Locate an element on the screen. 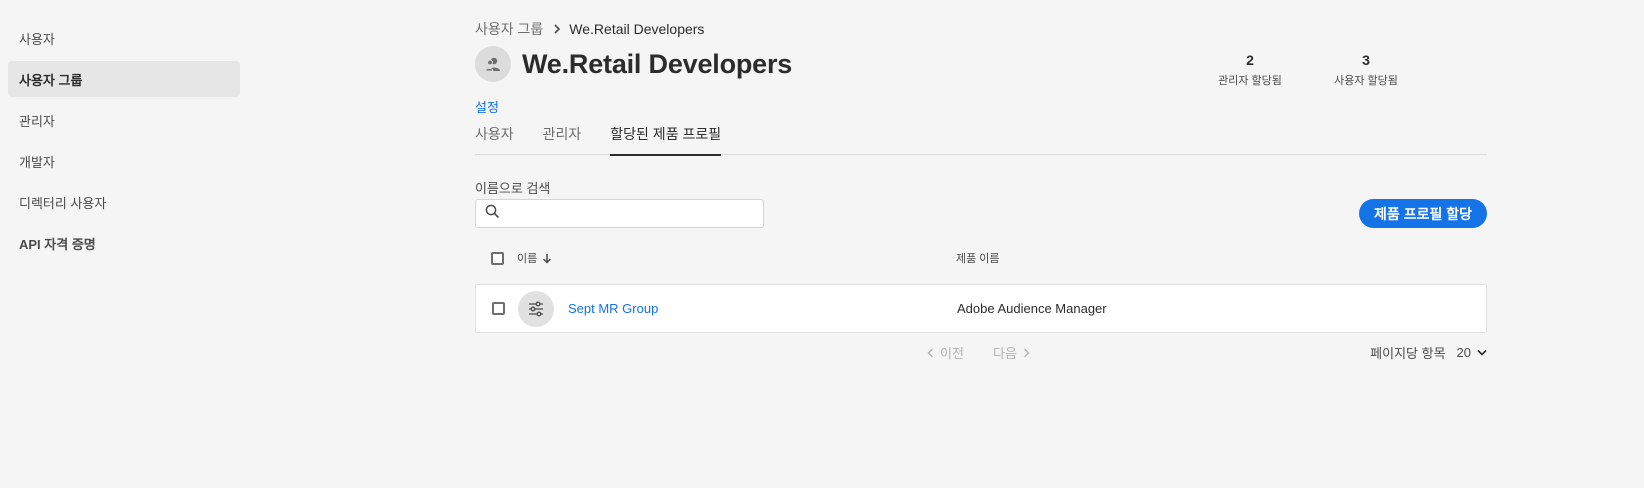  sidebar-item-label: 사용자 is located at coordinates (37, 39).